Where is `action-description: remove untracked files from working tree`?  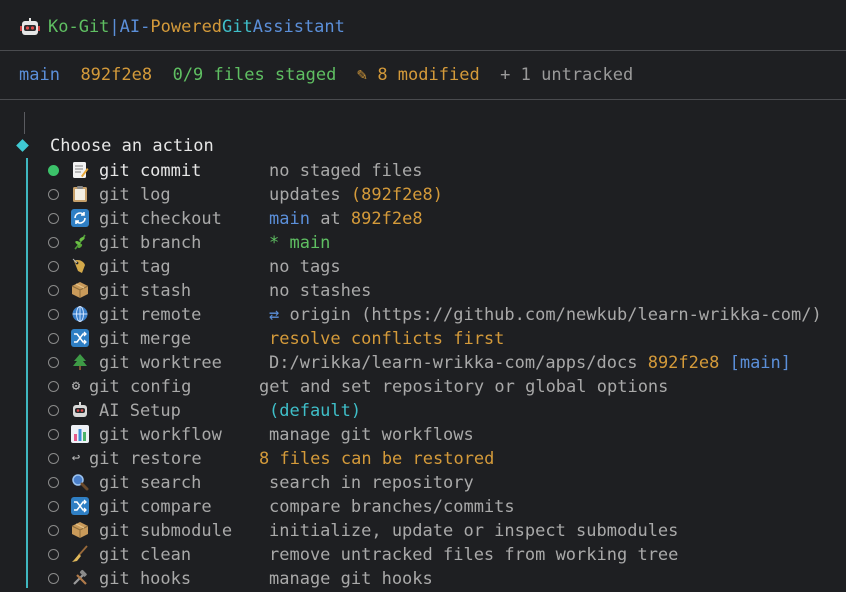
action-description: remove untracked files from working tree is located at coordinates (473, 555).